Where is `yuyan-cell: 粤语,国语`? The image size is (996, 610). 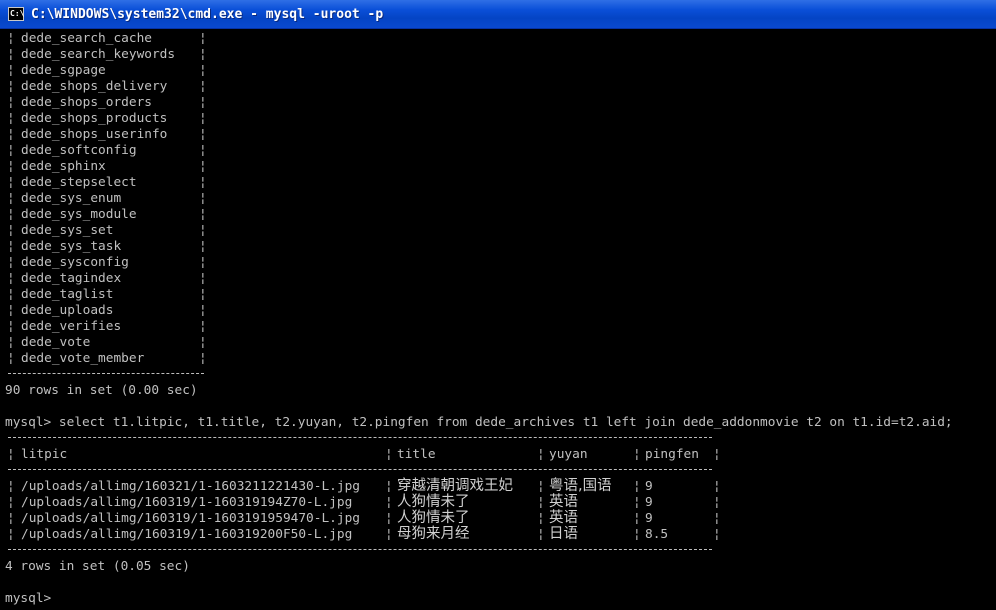 yuyan-cell: 粤语,国语 is located at coordinates (580, 486).